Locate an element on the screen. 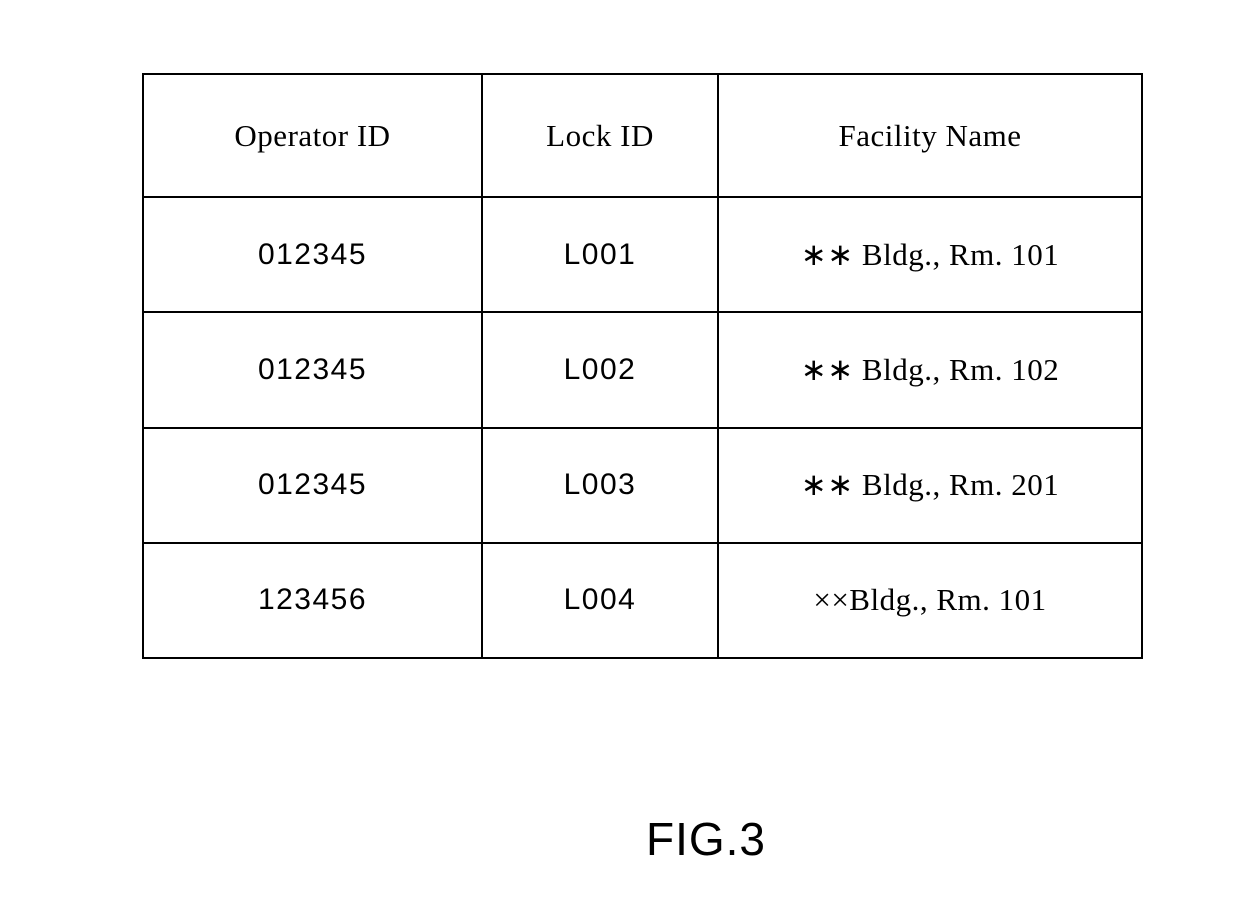 This screenshot has height=924, width=1240. column-header-lock-id: Lock ID is located at coordinates (600, 135).